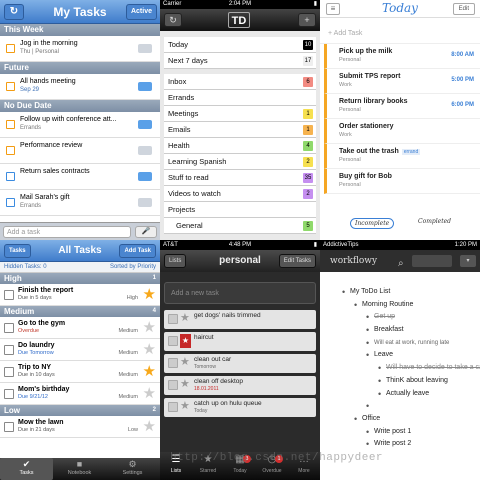  What do you see at coordinates (468, 261) in the screenshot?
I see `chevron-down-icon: ▾` at bounding box center [468, 261].